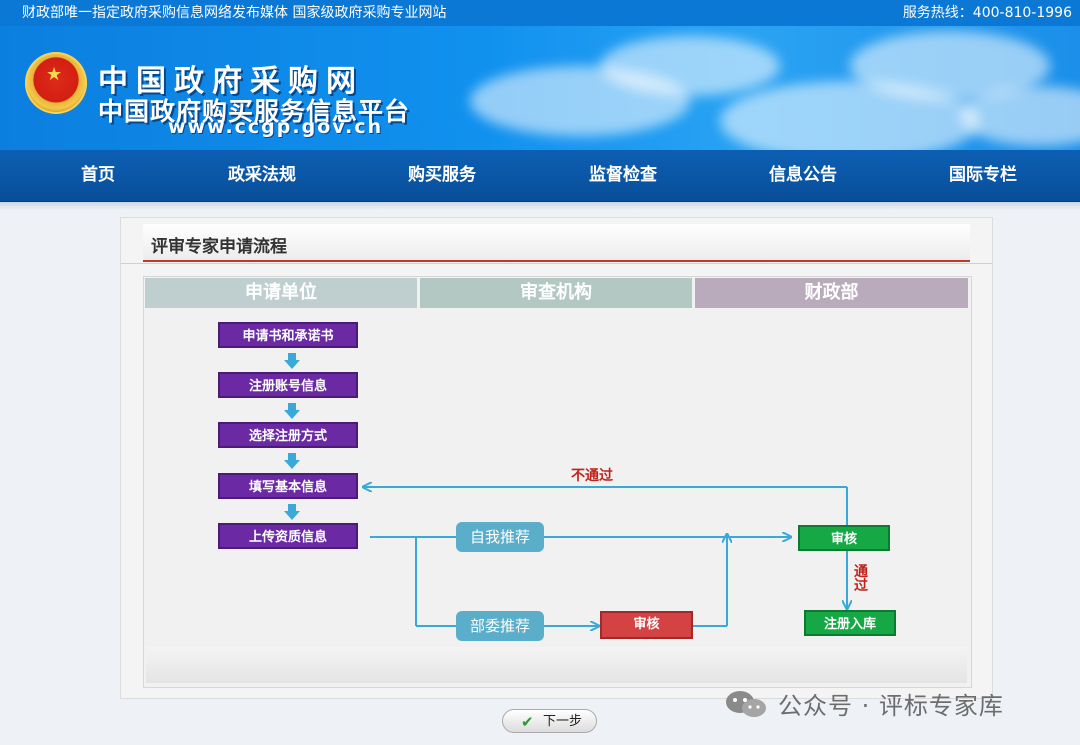 This screenshot has height=745, width=1080. Describe the element at coordinates (891, 706) in the screenshot. I see `watermark-text: 公众号 · 评标专家库` at that location.